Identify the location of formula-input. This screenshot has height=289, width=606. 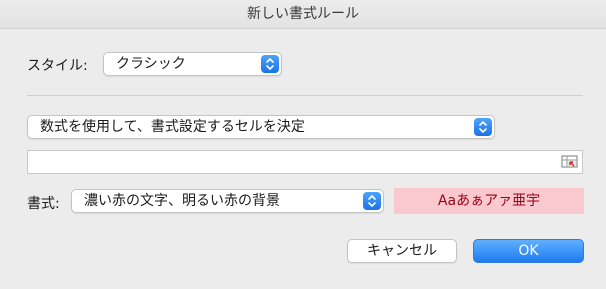
(292, 162).